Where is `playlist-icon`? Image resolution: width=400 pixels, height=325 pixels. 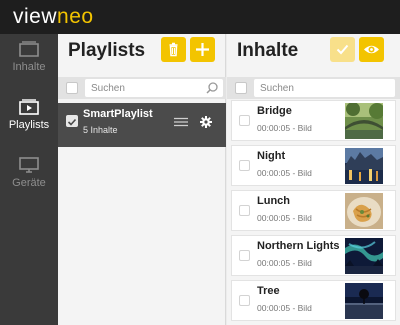 playlist-icon is located at coordinates (29, 107).